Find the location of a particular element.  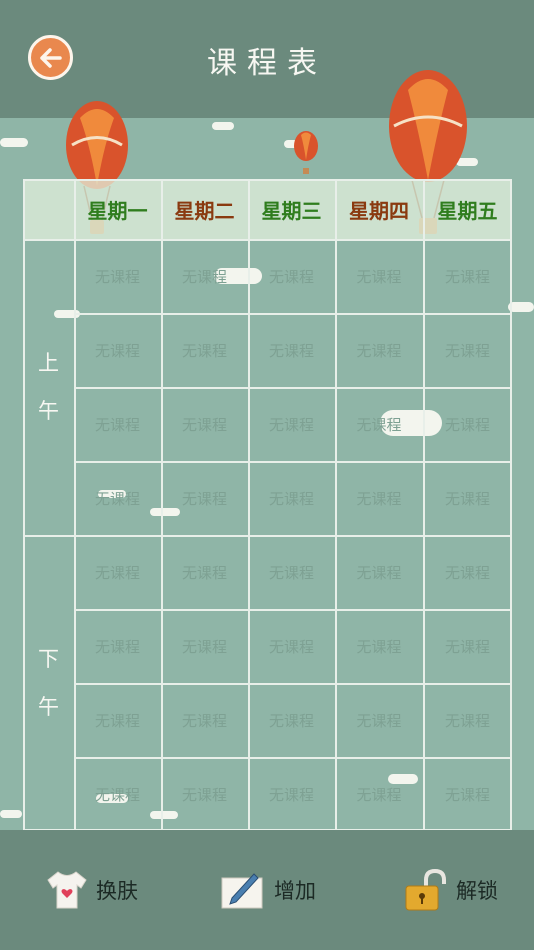

skin-button: 换肤 is located at coordinates (92, 890).